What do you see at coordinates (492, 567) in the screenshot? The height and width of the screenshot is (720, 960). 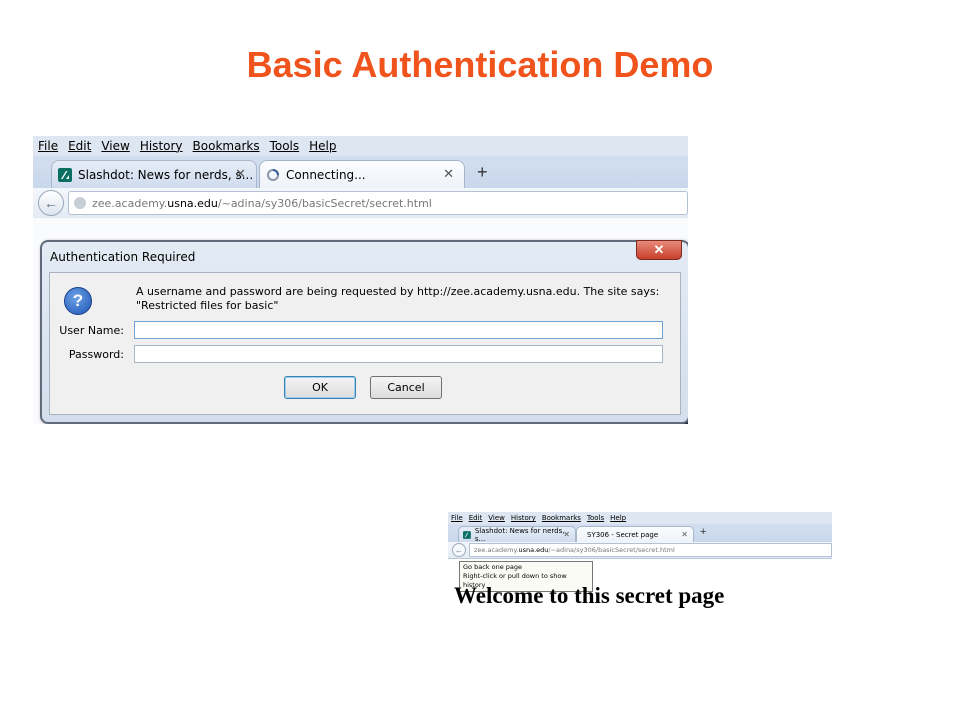 I see `tooltip-line-1: Go back one page` at bounding box center [492, 567].